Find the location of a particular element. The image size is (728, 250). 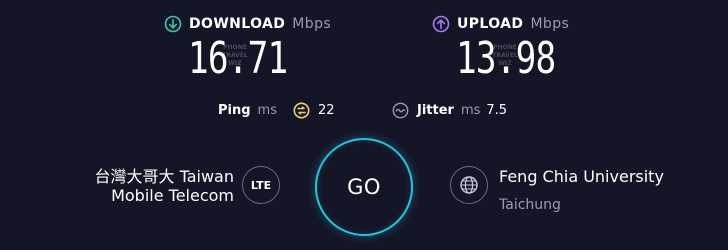

upload-arrow-icon is located at coordinates (441, 24).